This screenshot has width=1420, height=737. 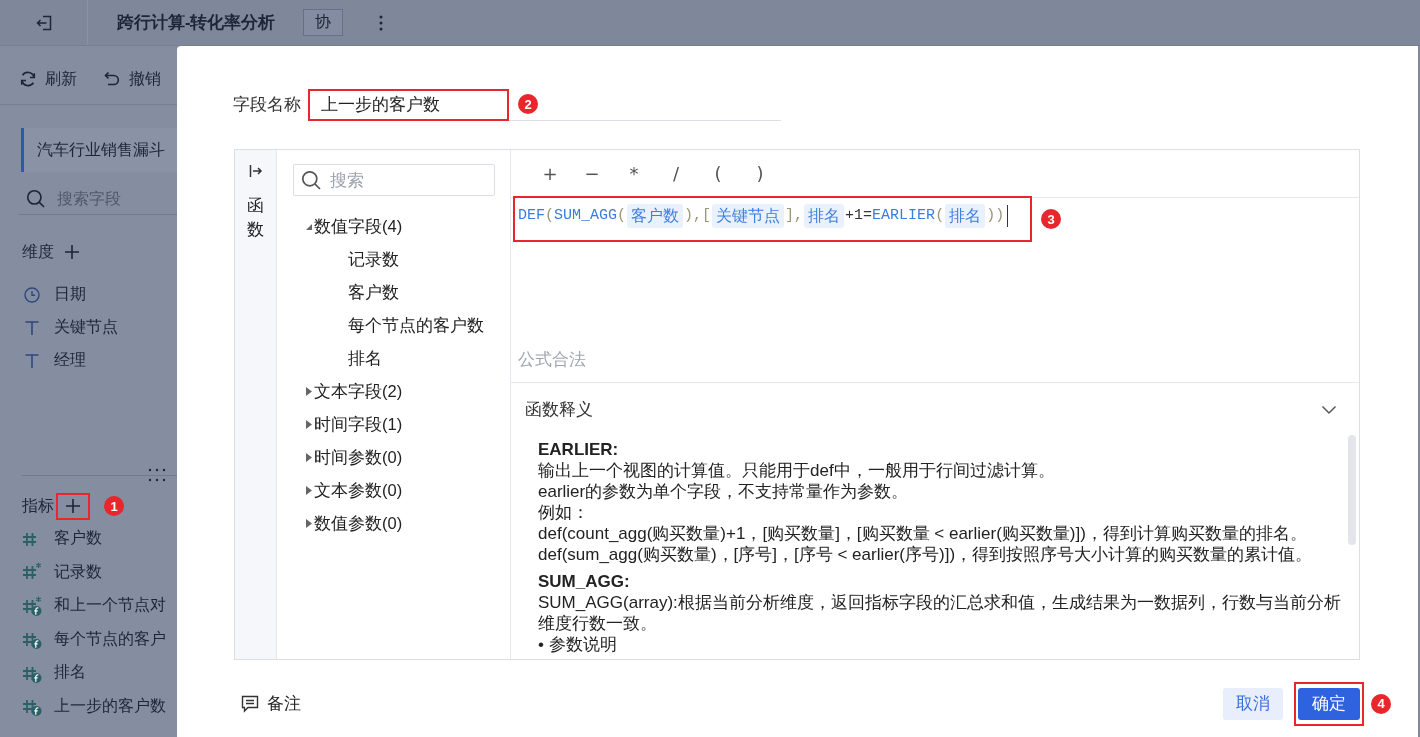 I want to click on exit-icon, so click(x=43, y=22).